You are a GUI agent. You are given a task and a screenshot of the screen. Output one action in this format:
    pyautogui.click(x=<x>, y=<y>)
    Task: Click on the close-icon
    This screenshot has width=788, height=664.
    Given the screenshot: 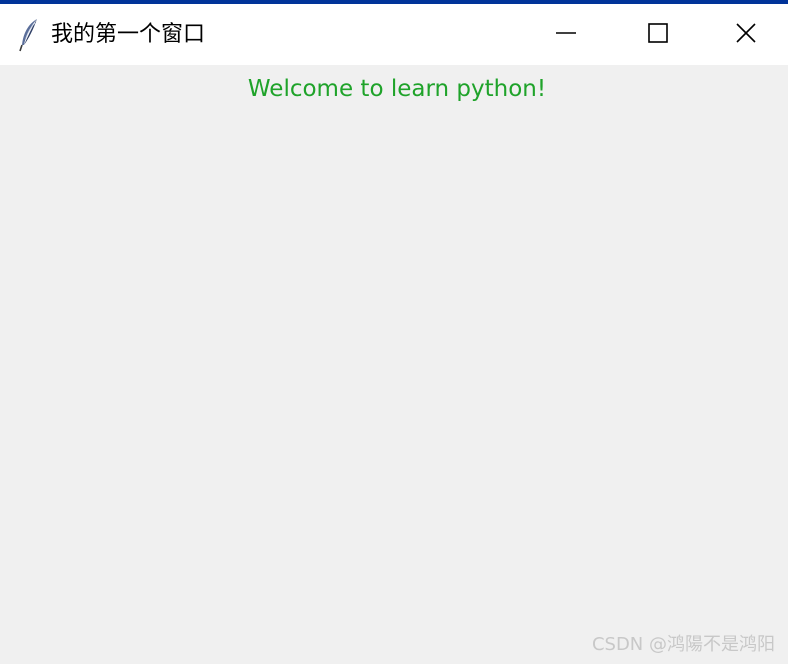 What is the action you would take?
    pyautogui.click(x=746, y=35)
    